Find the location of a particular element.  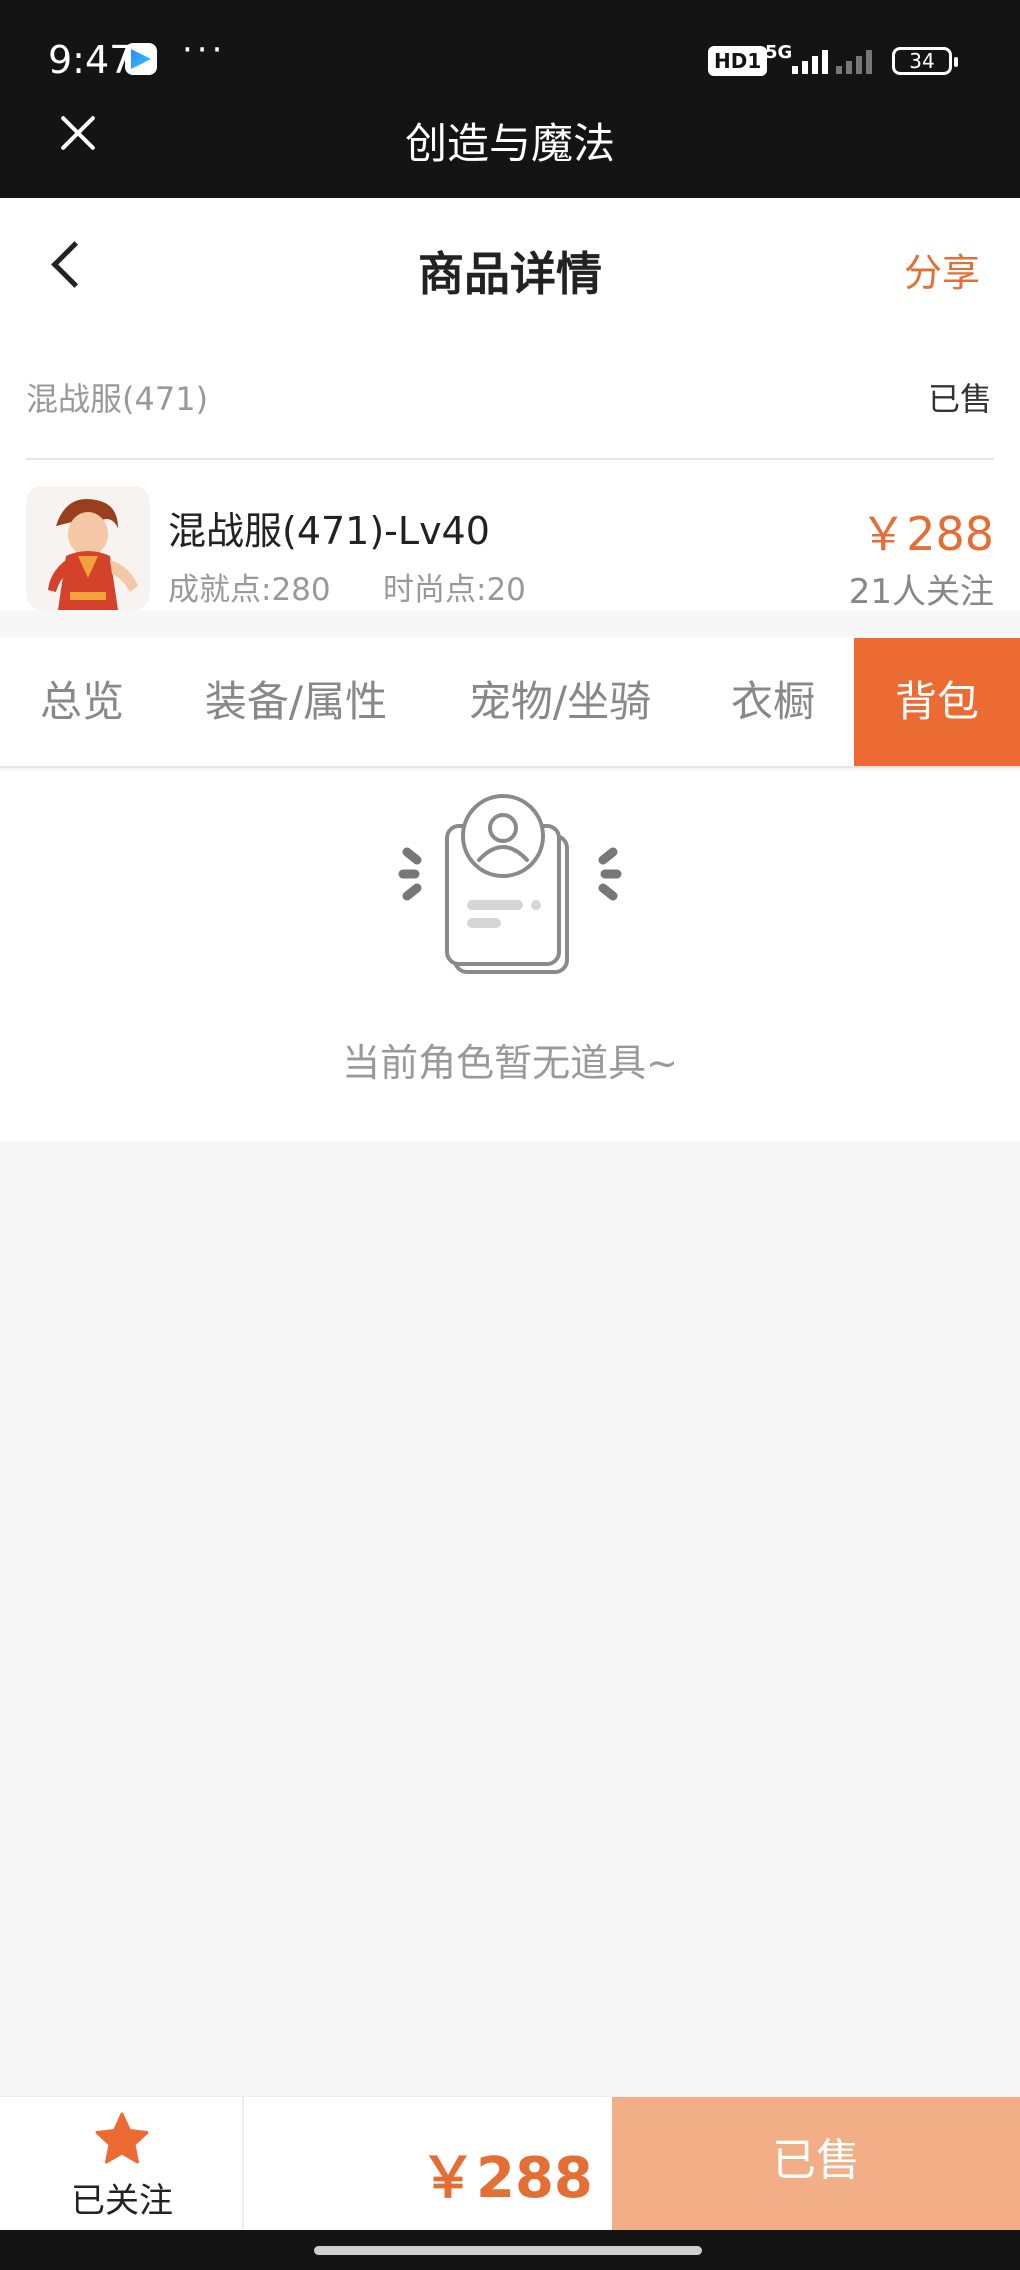

product-price: ￥288 is located at coordinates (927, 534).